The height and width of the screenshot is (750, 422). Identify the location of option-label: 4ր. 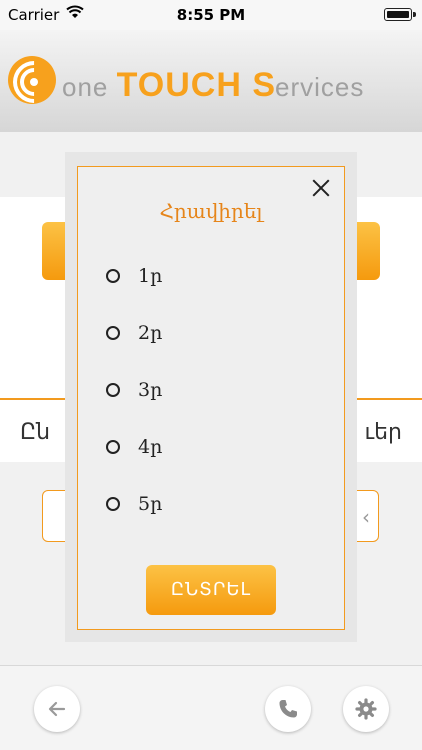
(150, 447).